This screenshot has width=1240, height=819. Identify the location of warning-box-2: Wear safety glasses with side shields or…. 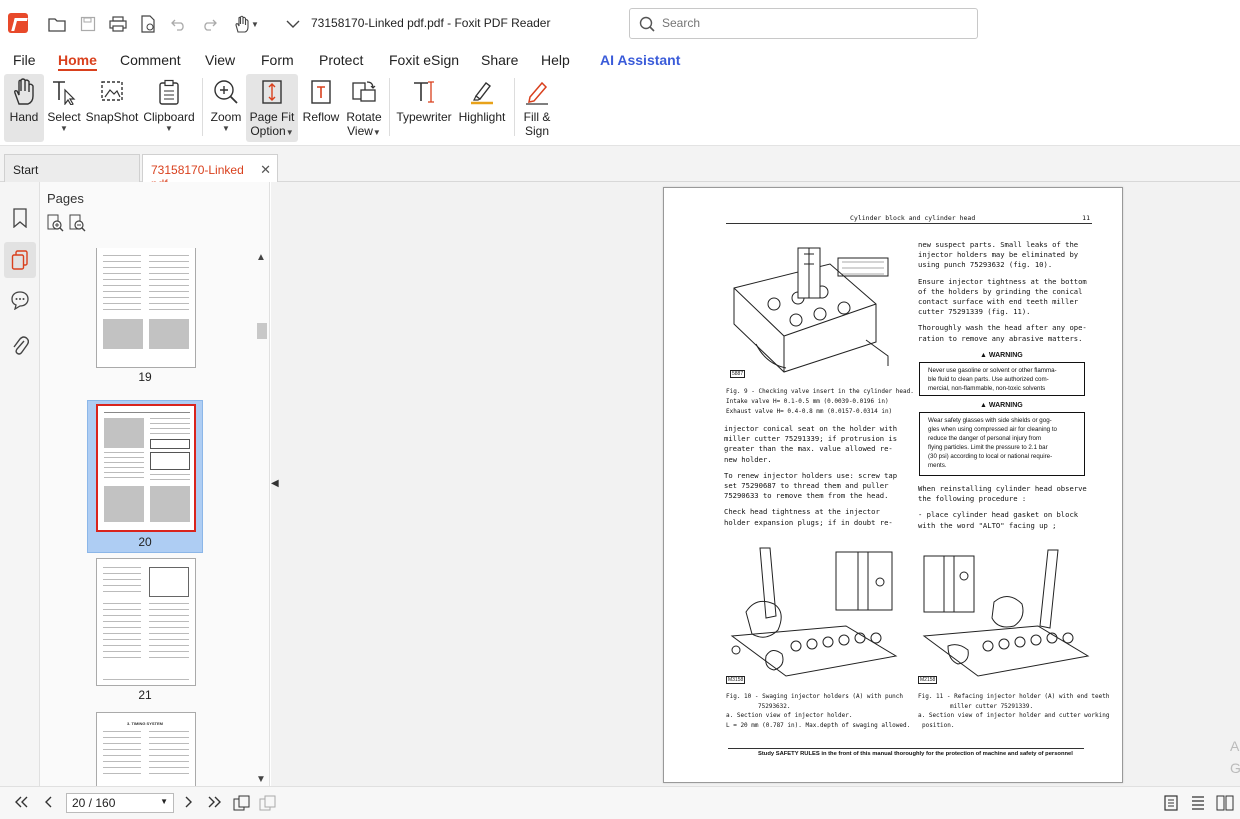
(1002, 444).